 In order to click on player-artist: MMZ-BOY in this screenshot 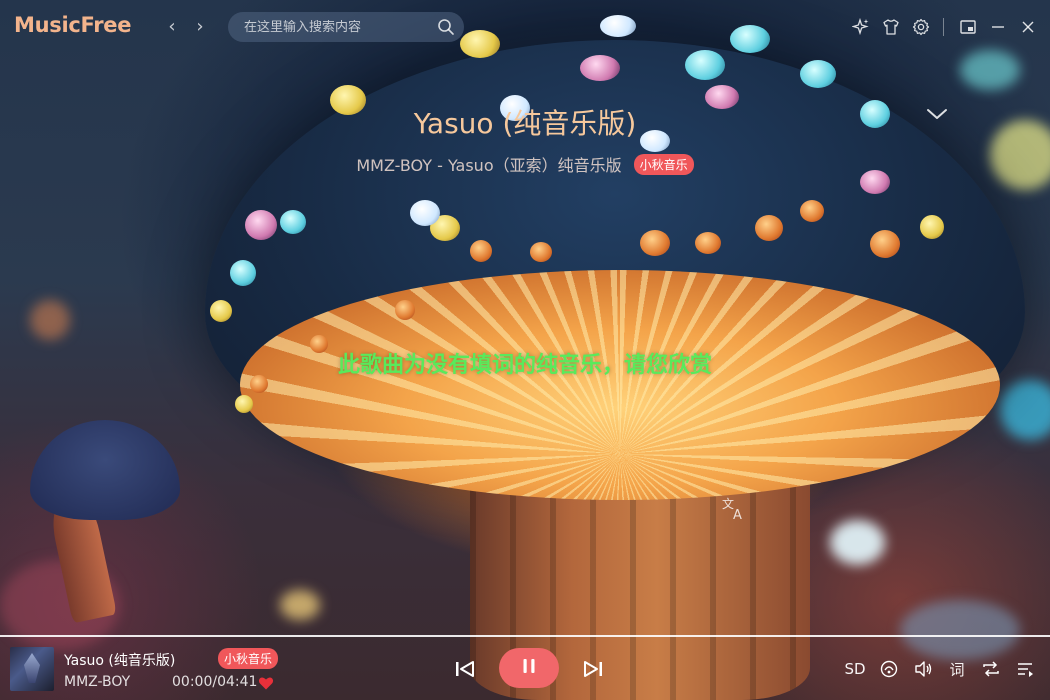, I will do `click(97, 682)`.